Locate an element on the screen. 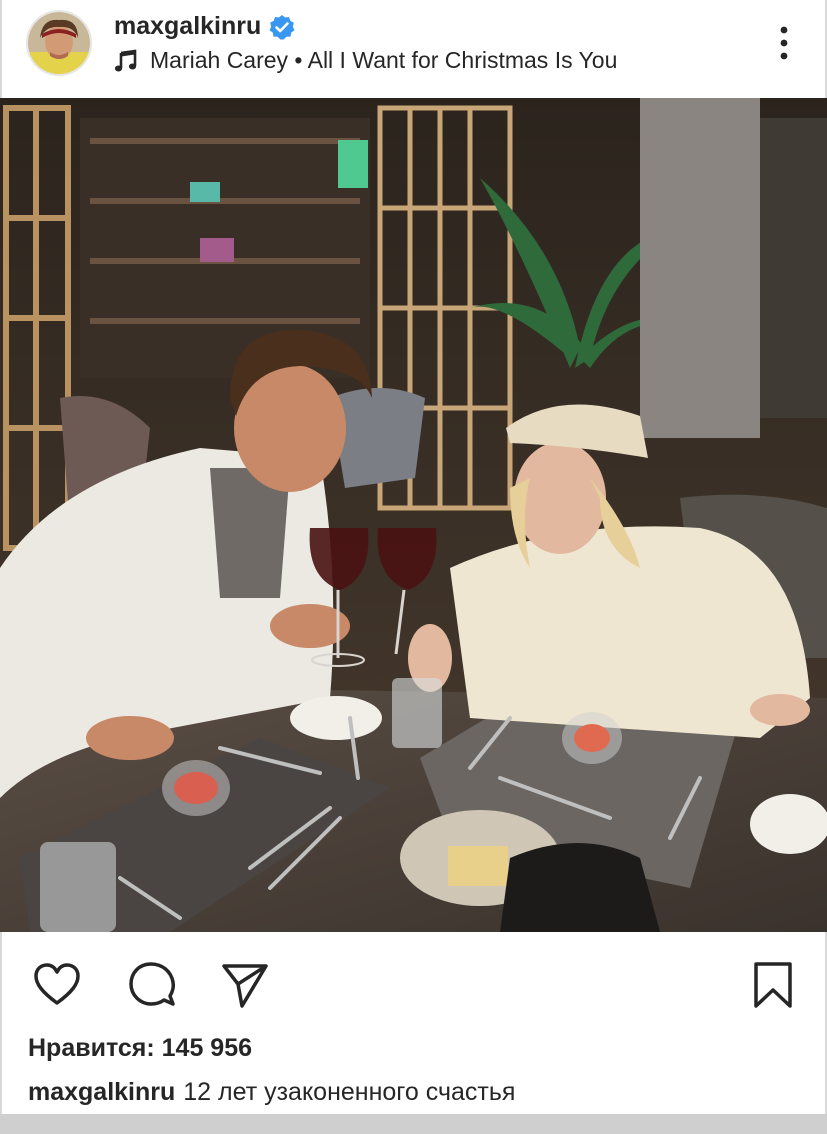  avatar-image is located at coordinates (59, 43).